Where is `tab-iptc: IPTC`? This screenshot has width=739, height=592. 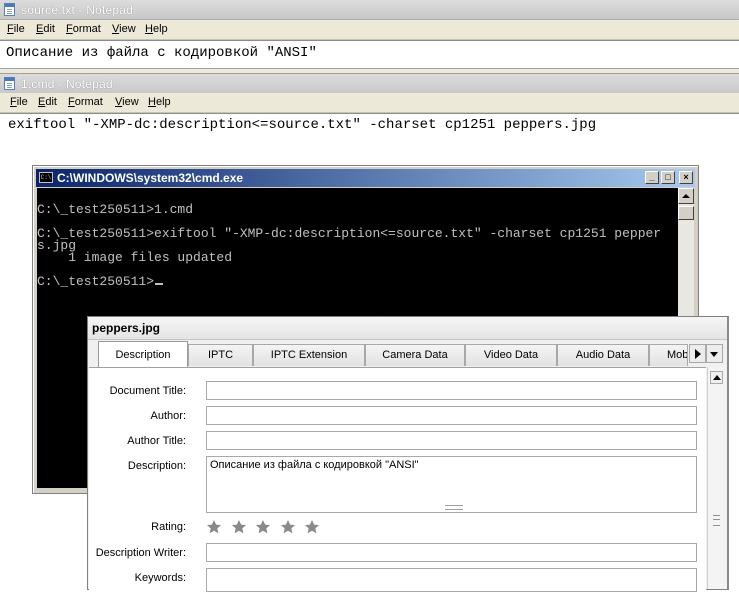 tab-iptc: IPTC is located at coordinates (220, 355).